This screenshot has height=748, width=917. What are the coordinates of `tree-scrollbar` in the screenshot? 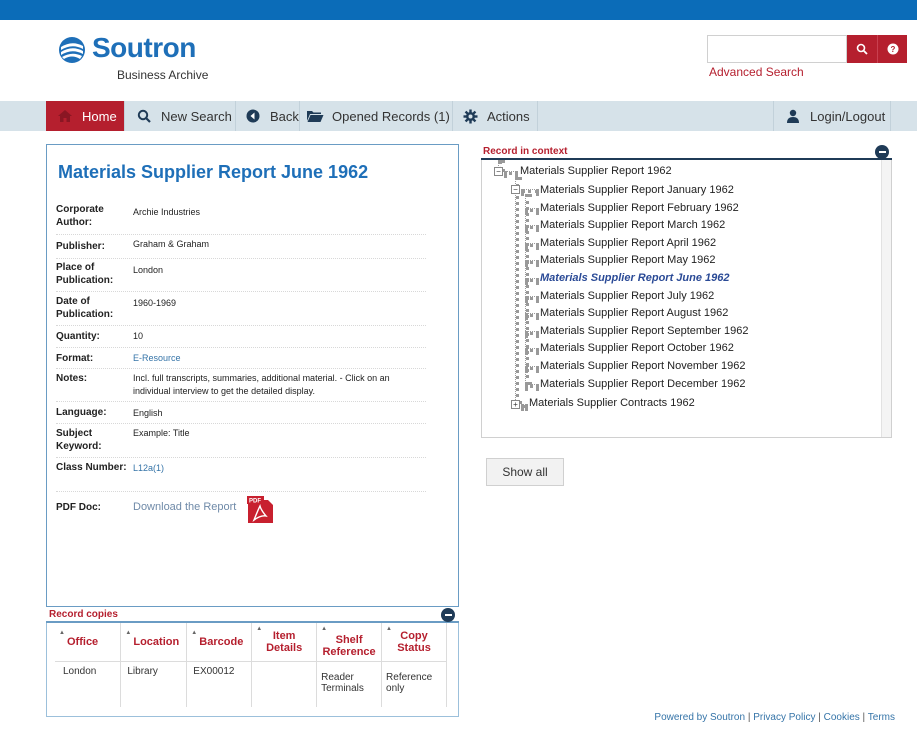 It's located at (886, 298).